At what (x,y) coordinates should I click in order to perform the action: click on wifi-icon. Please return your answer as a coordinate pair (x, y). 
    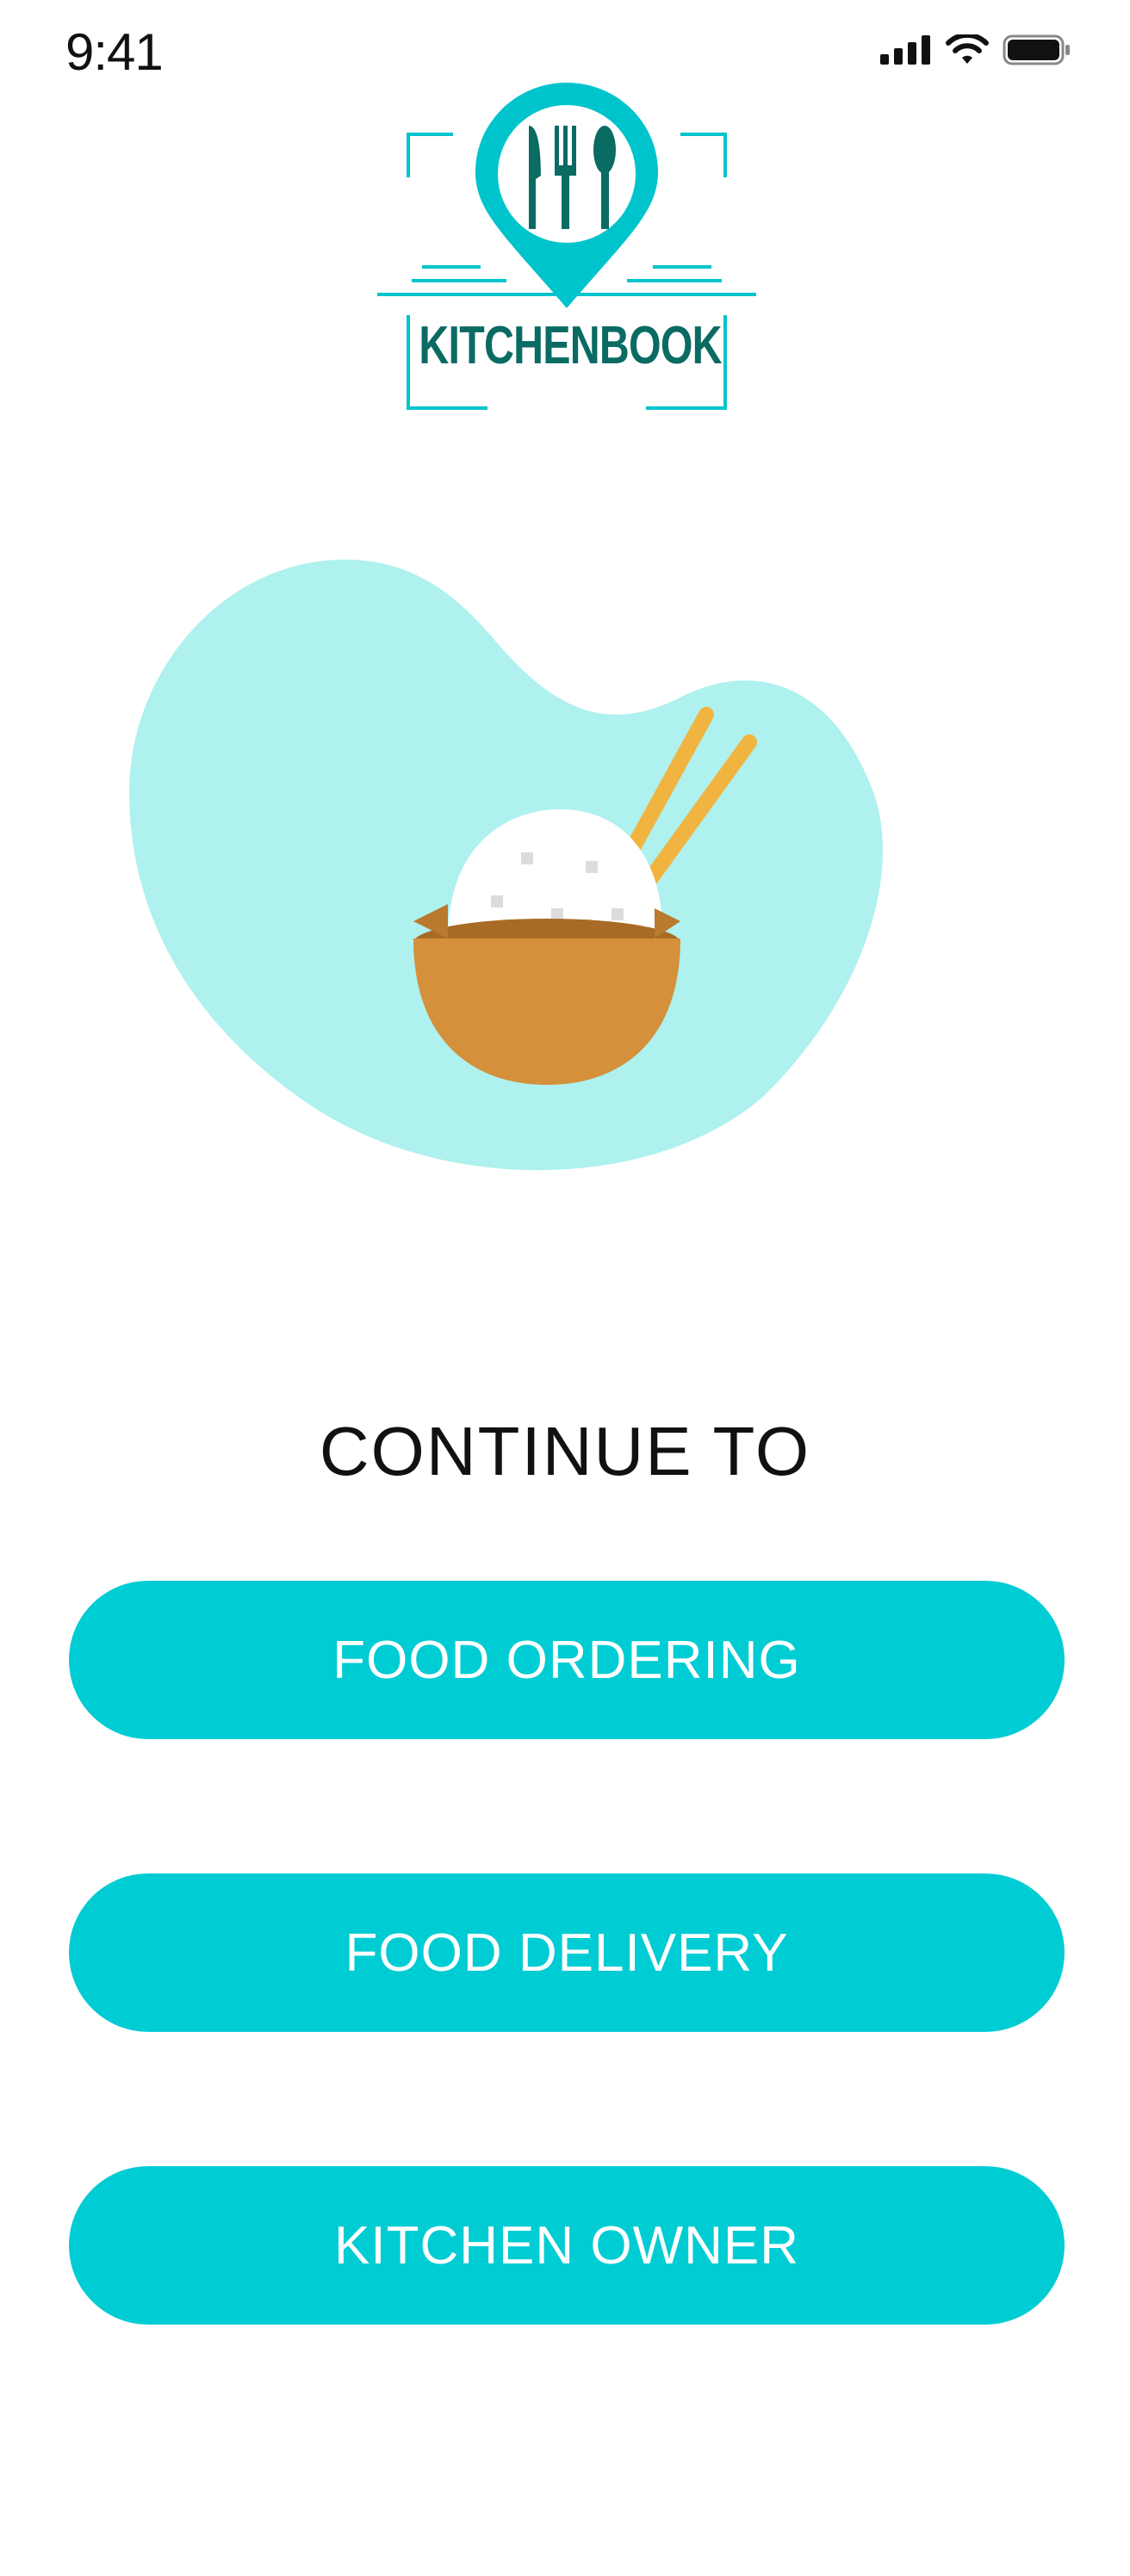
    Looking at the image, I should click on (968, 49).